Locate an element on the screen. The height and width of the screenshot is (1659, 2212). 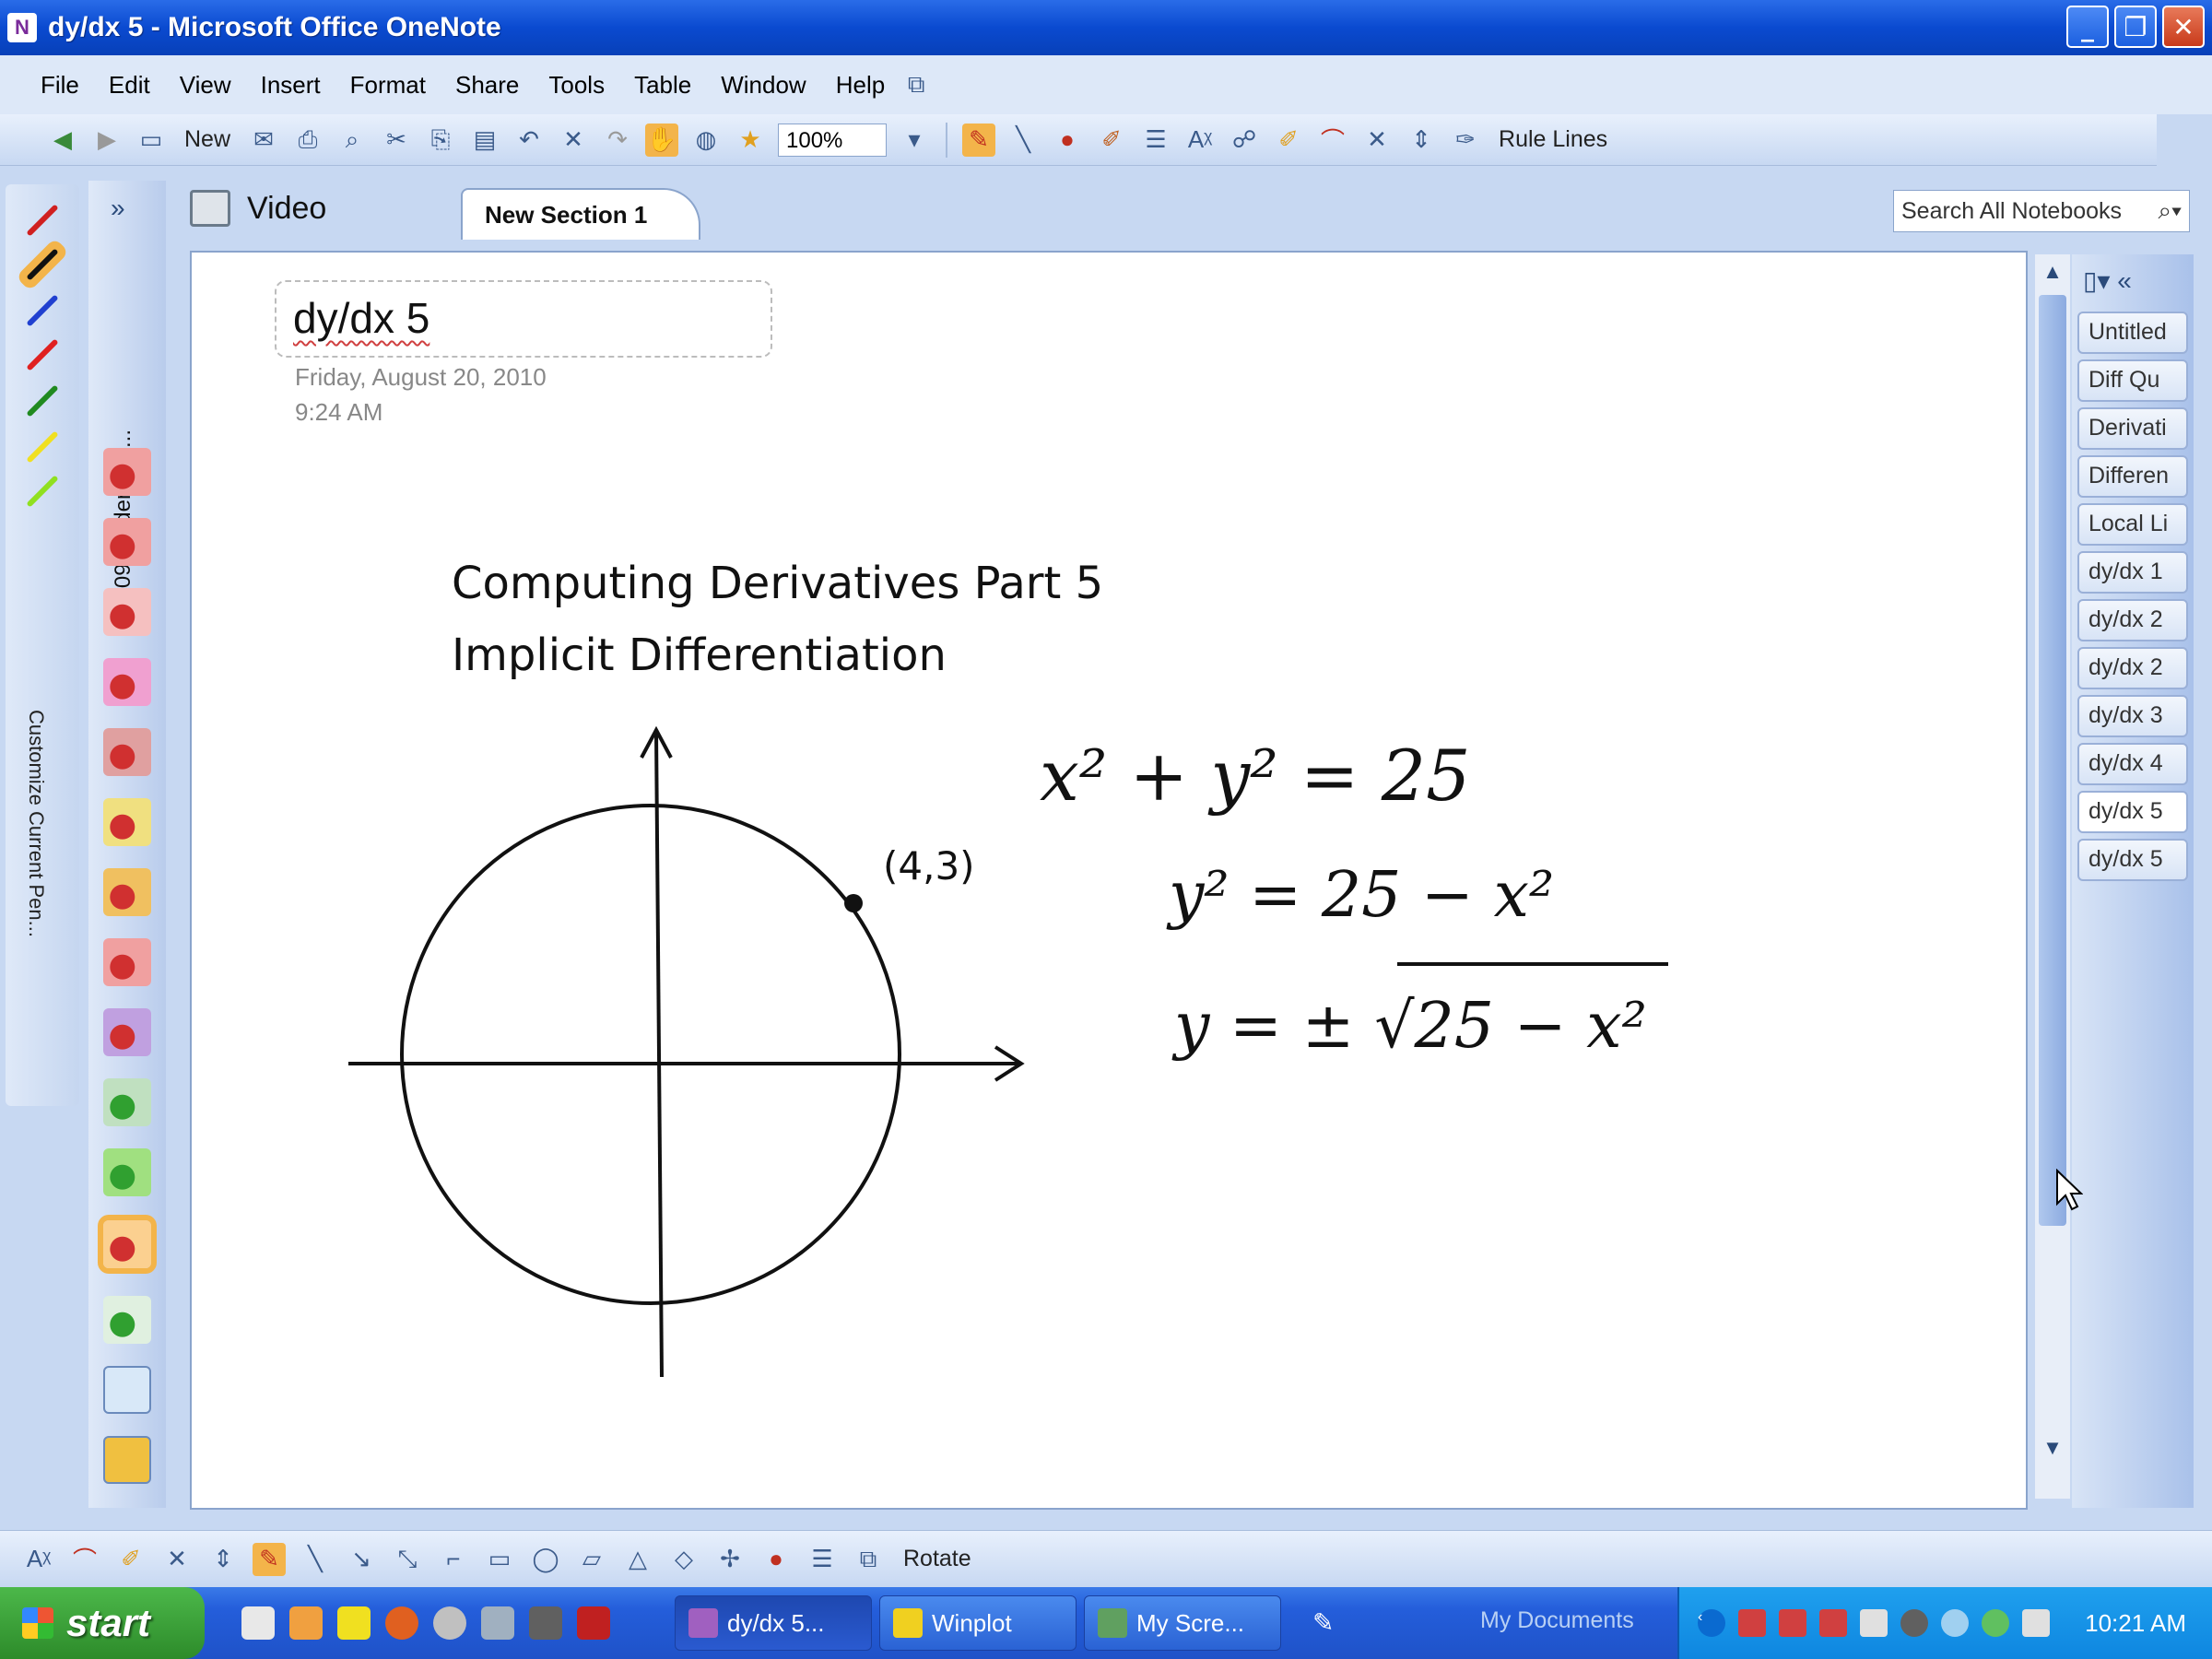
line-weight-icon: ☰ is located at coordinates (1155, 140).